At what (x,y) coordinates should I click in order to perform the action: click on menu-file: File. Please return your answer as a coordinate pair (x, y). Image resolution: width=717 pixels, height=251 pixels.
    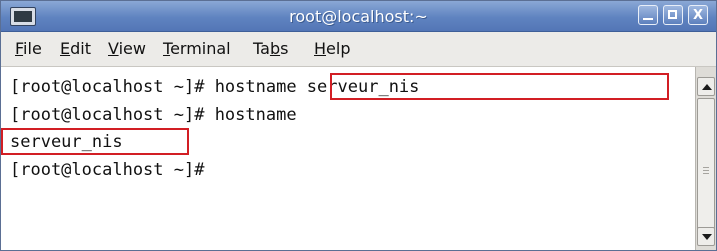
    Looking at the image, I should click on (28, 48).